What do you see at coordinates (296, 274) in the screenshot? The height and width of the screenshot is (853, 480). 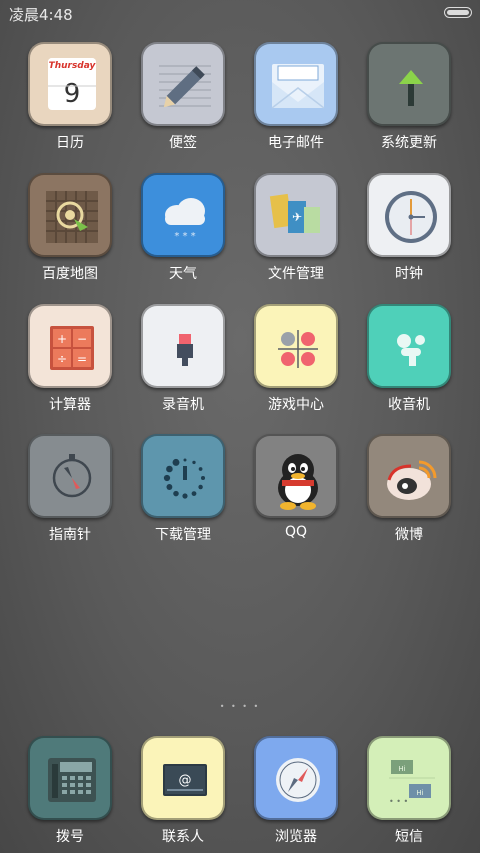 I see `app-label: 文件管理` at bounding box center [296, 274].